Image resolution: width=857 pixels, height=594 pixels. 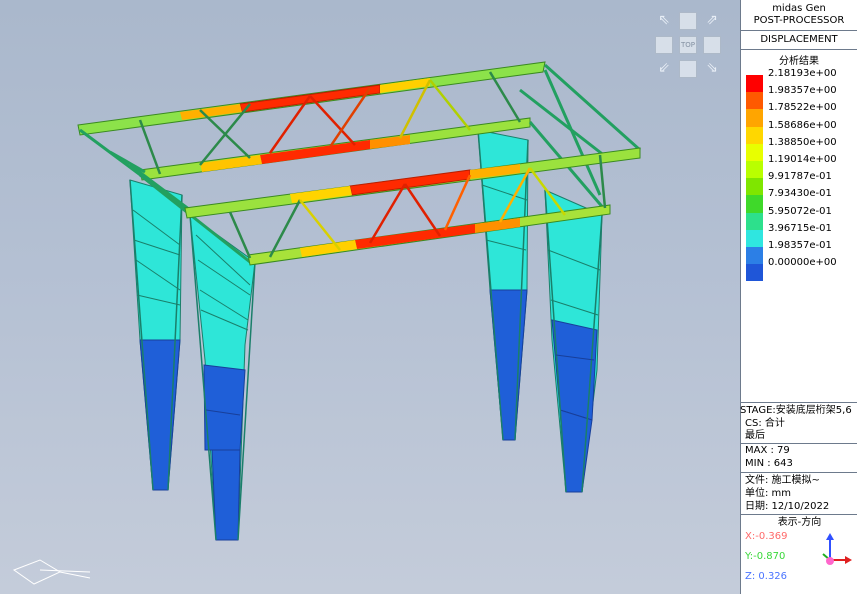 I want to click on direction-title: 表示-方向, so click(x=799, y=522).